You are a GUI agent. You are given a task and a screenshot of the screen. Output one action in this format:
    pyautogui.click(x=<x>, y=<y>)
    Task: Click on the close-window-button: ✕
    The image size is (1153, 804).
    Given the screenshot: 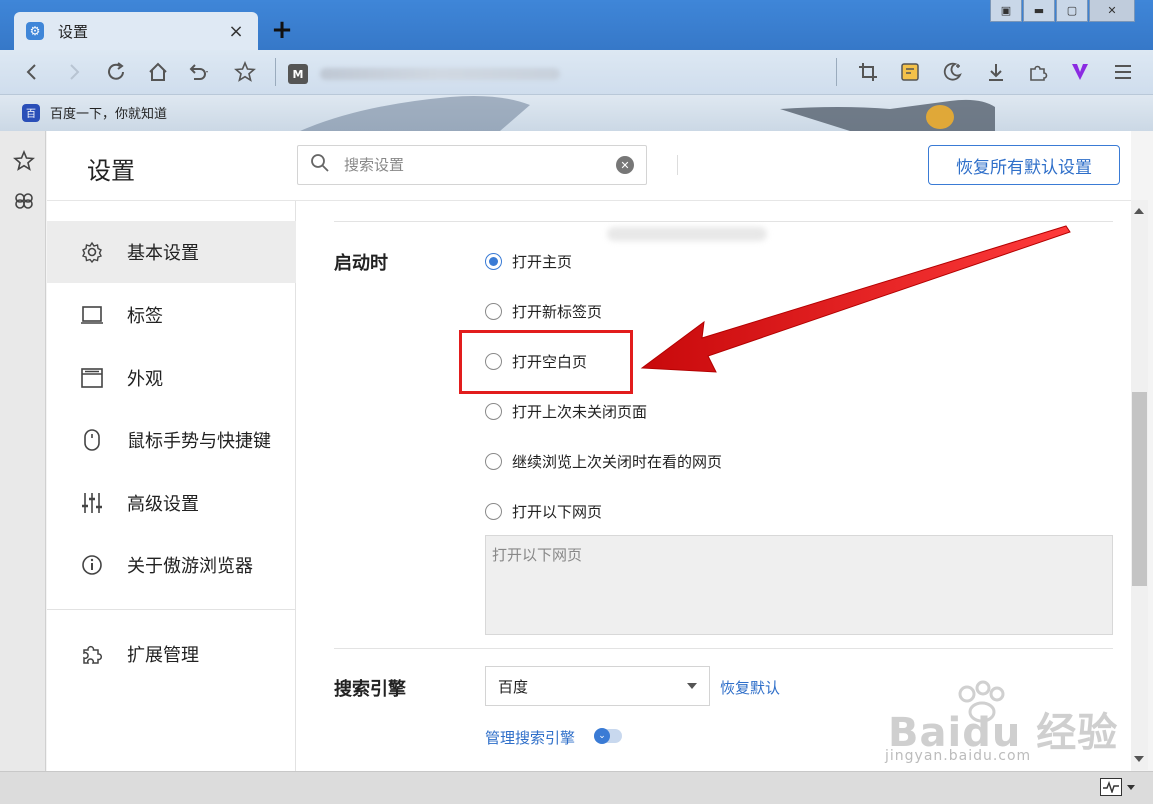 What is the action you would take?
    pyautogui.click(x=1112, y=11)
    